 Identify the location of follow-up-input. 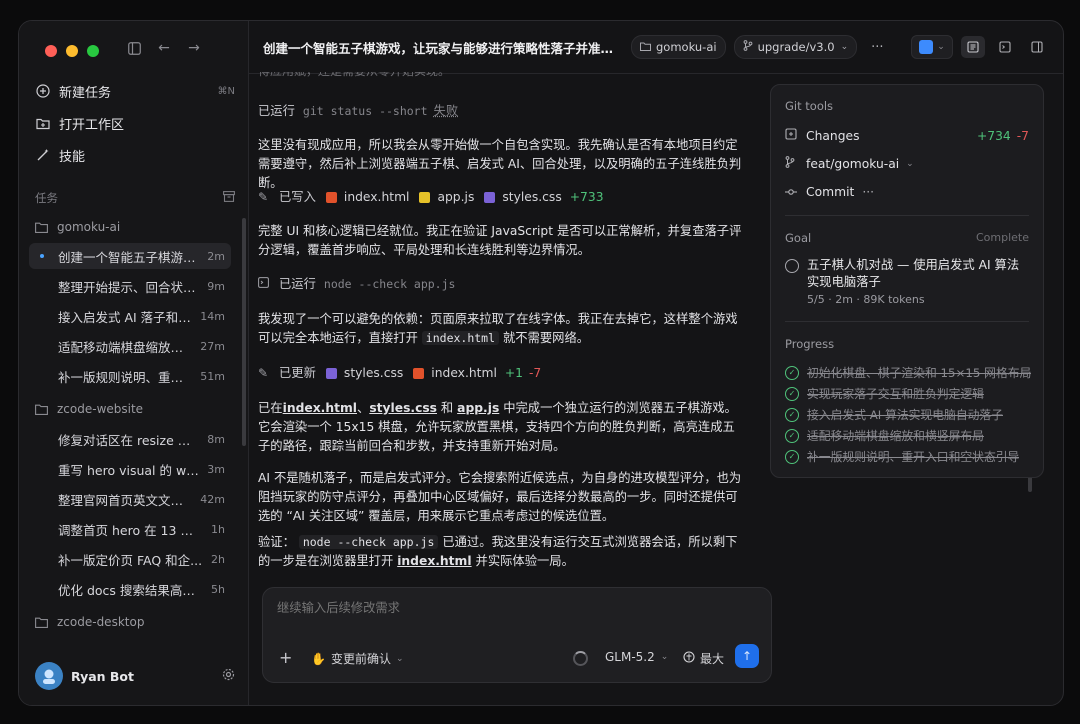
(517, 616).